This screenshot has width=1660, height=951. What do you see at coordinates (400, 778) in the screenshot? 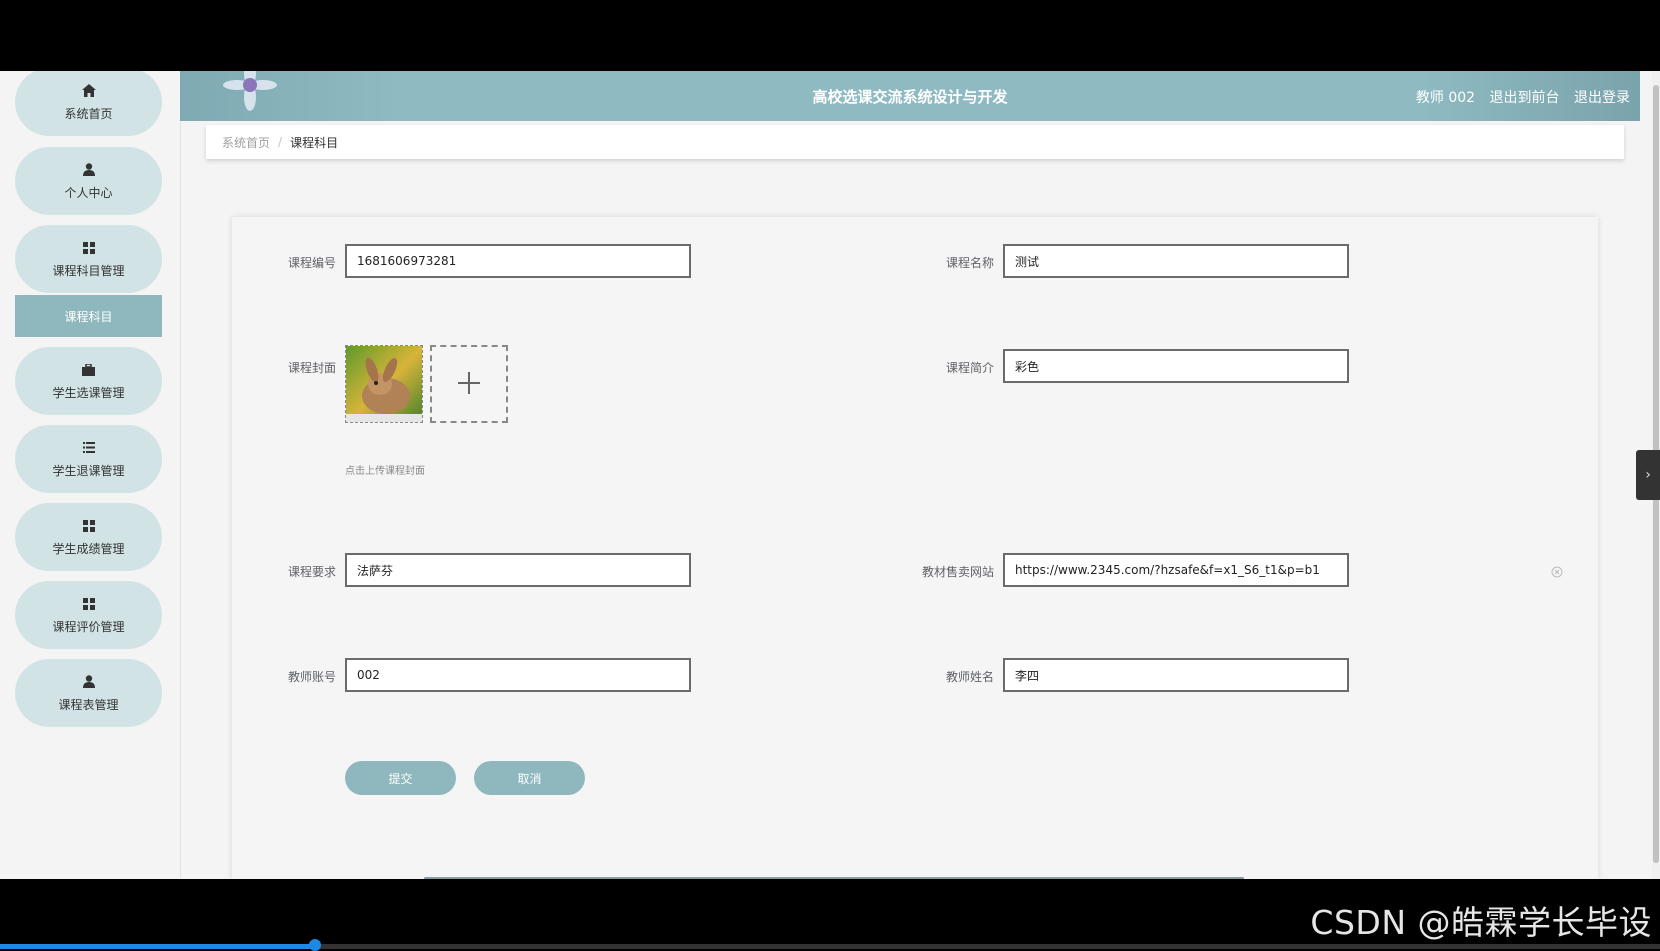
I see `submit-button: 提交` at bounding box center [400, 778].